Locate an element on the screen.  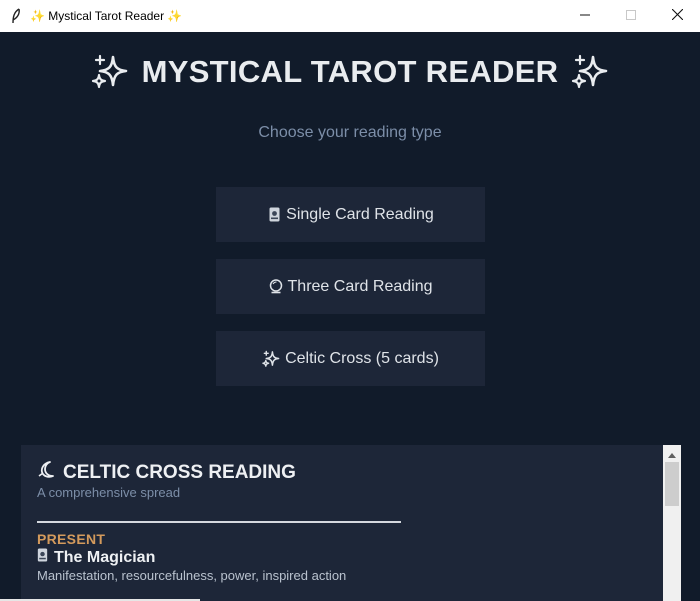
minimize-button is located at coordinates (585, 16).